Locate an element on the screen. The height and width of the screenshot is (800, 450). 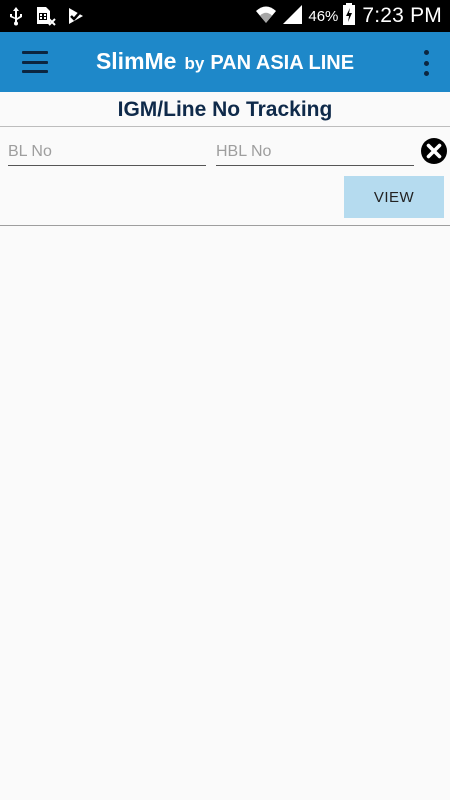
battery-icon is located at coordinates (349, 16).